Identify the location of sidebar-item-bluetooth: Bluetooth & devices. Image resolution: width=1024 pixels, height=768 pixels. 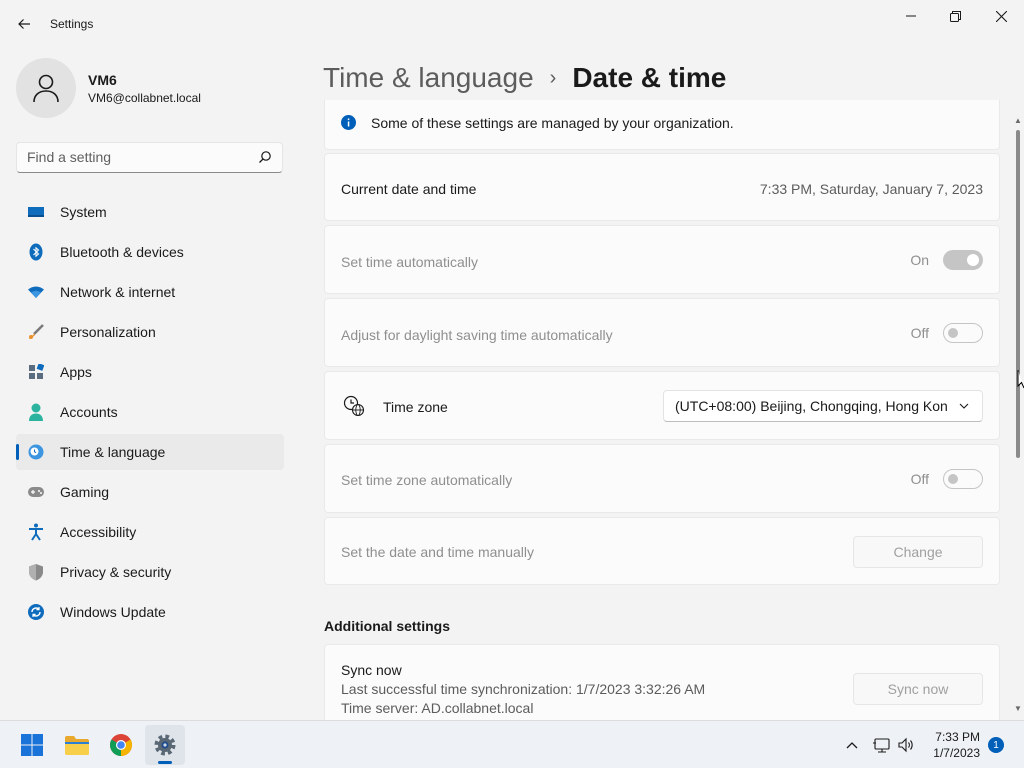
(150, 252).